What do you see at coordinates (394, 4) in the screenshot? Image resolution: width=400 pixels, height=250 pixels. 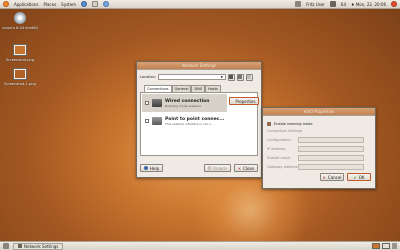 I see `power-icon` at bounding box center [394, 4].